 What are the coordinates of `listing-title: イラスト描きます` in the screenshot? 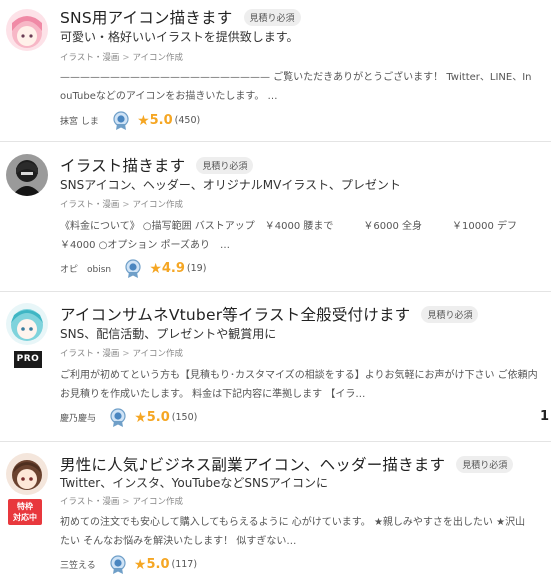 It's located at (122, 165).